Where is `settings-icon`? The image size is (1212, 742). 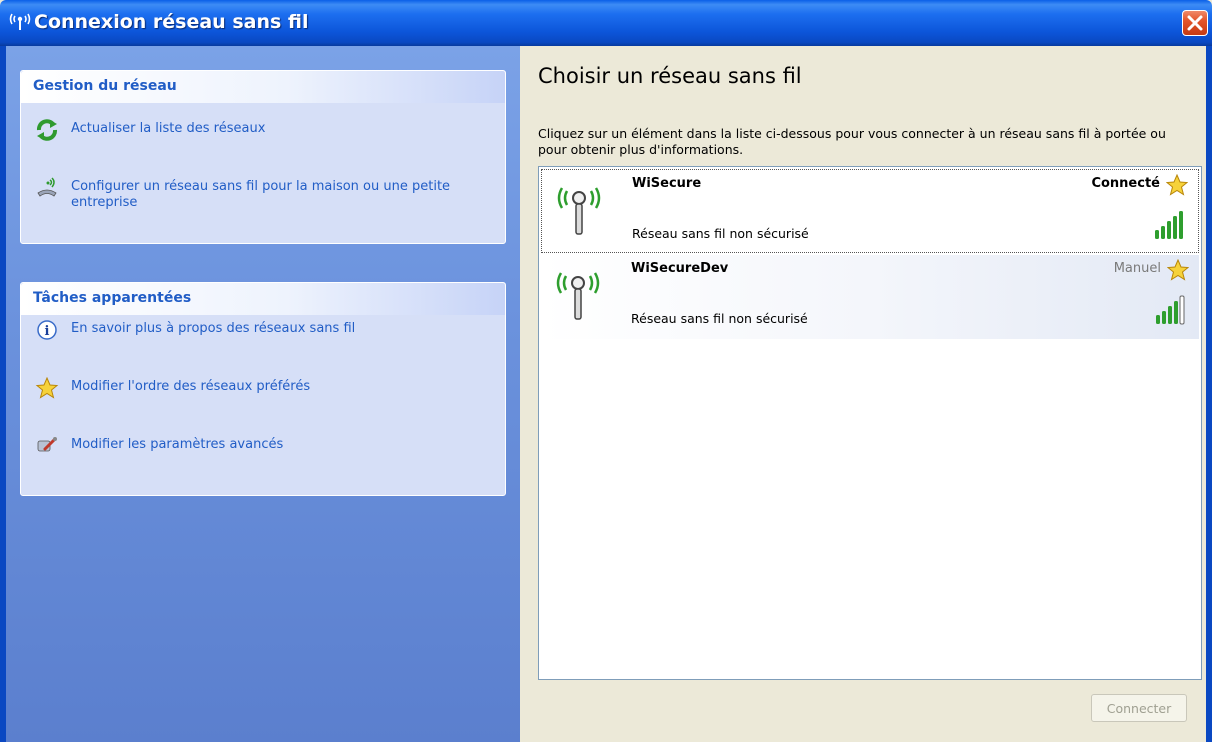 settings-icon is located at coordinates (47, 446).